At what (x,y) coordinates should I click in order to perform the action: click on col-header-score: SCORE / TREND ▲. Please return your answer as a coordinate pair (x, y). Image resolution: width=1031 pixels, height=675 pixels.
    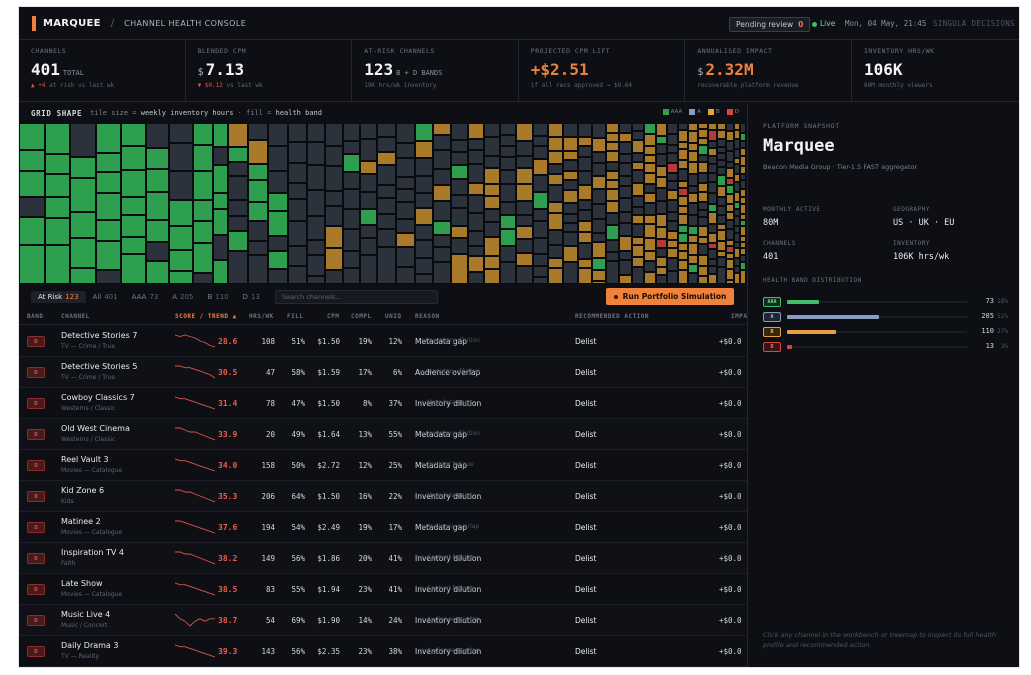
    Looking at the image, I should click on (206, 316).